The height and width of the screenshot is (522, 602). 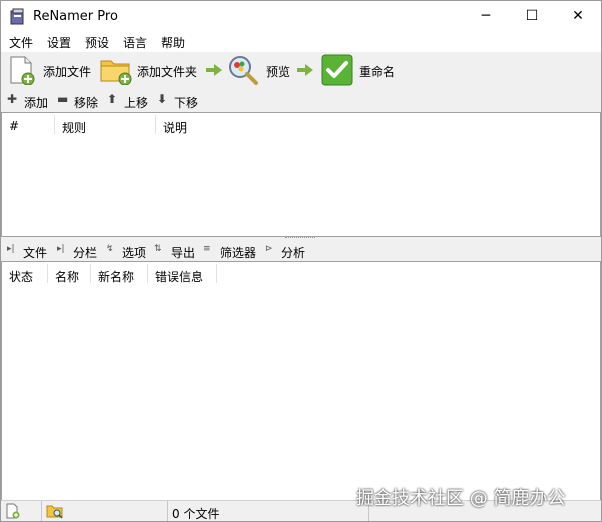 I want to click on files-toolbar: ▸| 文件 ▸| 分栏 ↯ 选项 ⇅ 导出 ≡ 筛选器 ⊳ 分析, so click(x=301, y=250).